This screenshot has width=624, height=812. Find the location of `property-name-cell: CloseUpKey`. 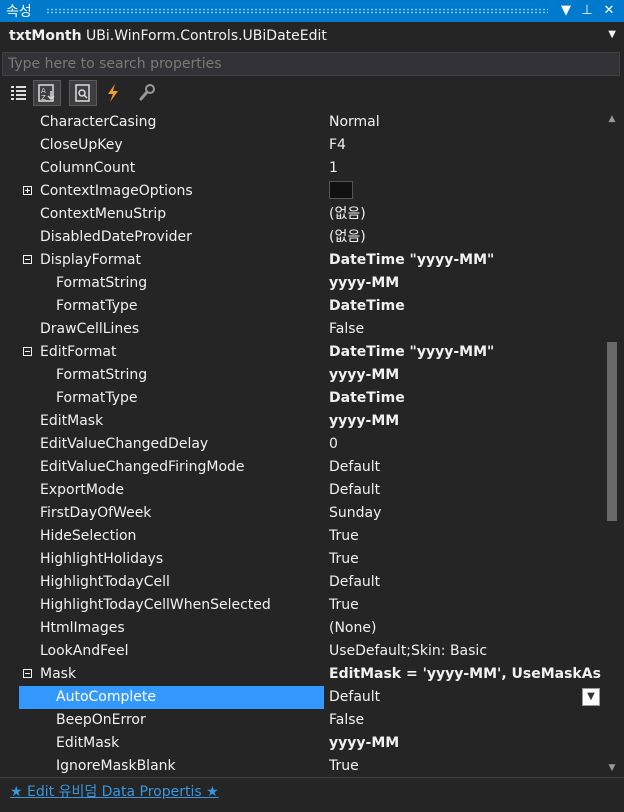

property-name-cell: CloseUpKey is located at coordinates (171, 145).